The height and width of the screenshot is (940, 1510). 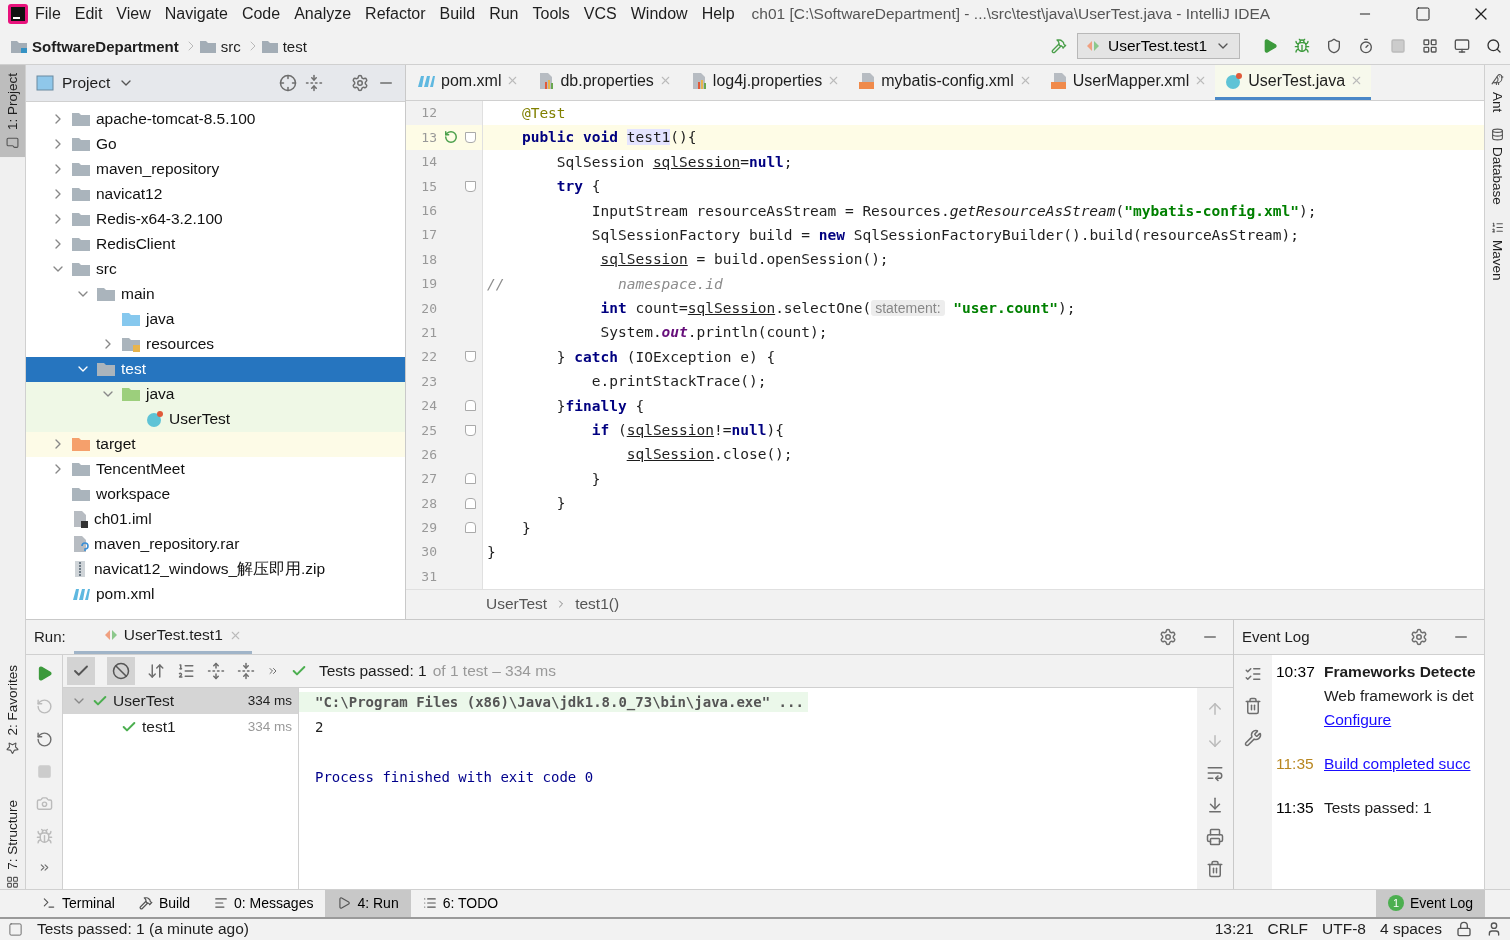 What do you see at coordinates (215, 544) in the screenshot?
I see `tree-item: maven_repository.rar` at bounding box center [215, 544].